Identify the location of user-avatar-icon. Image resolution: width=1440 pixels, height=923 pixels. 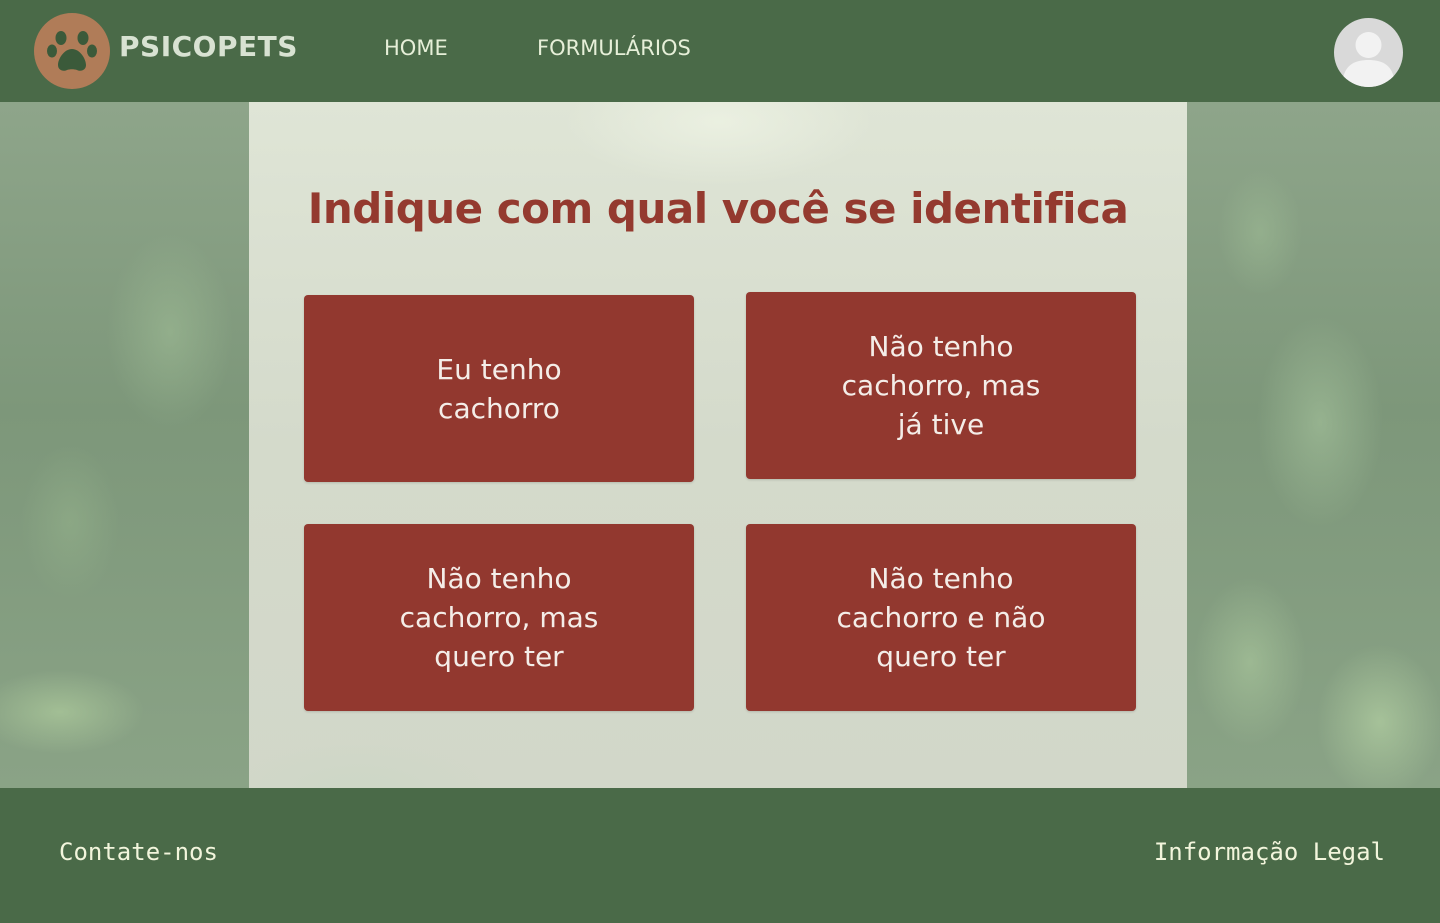
(1368, 59).